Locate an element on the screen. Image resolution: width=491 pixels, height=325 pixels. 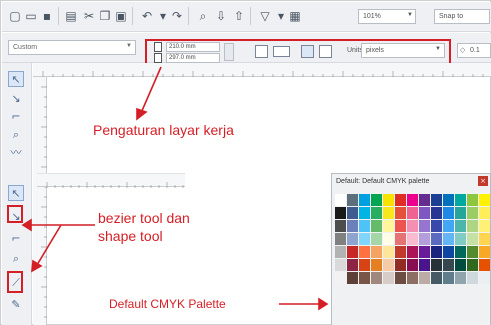
workspace-annotation: Pengaturan layar kerja is located at coordinates (163, 130).